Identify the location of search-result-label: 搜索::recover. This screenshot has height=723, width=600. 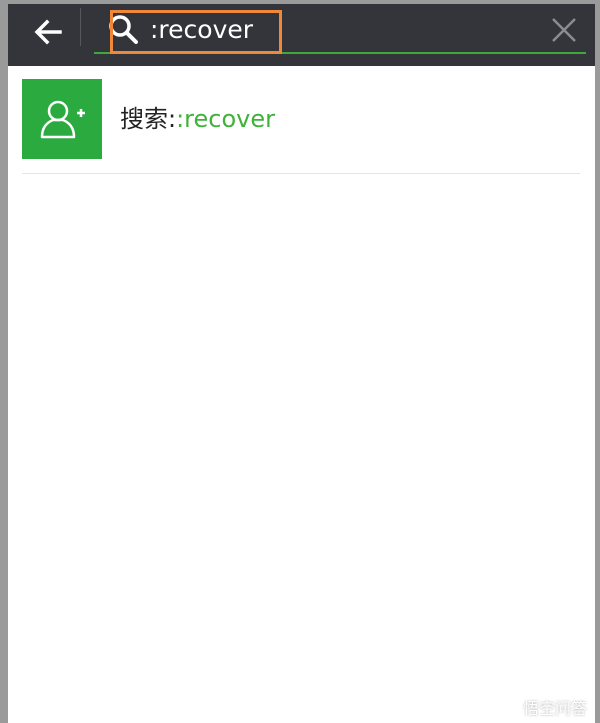
(197, 119).